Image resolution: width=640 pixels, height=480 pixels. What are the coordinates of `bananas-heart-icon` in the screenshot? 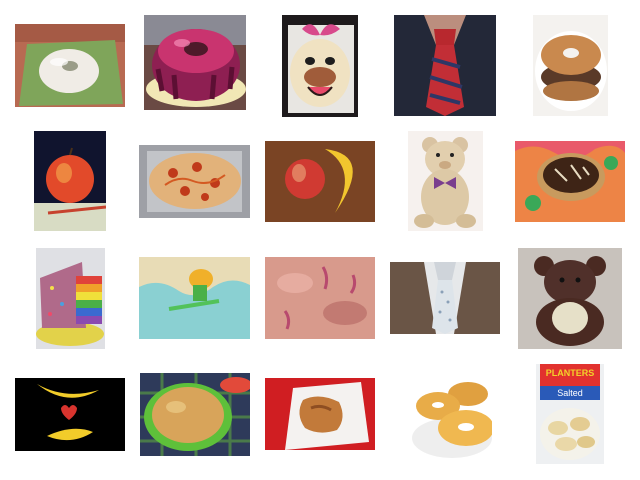 It's located at (70, 414).